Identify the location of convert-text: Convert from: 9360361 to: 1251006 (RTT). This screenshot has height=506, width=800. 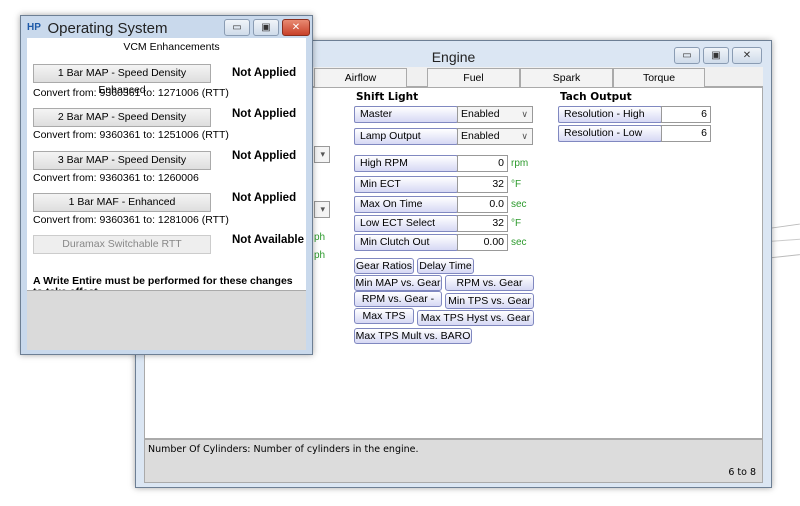
(131, 135).